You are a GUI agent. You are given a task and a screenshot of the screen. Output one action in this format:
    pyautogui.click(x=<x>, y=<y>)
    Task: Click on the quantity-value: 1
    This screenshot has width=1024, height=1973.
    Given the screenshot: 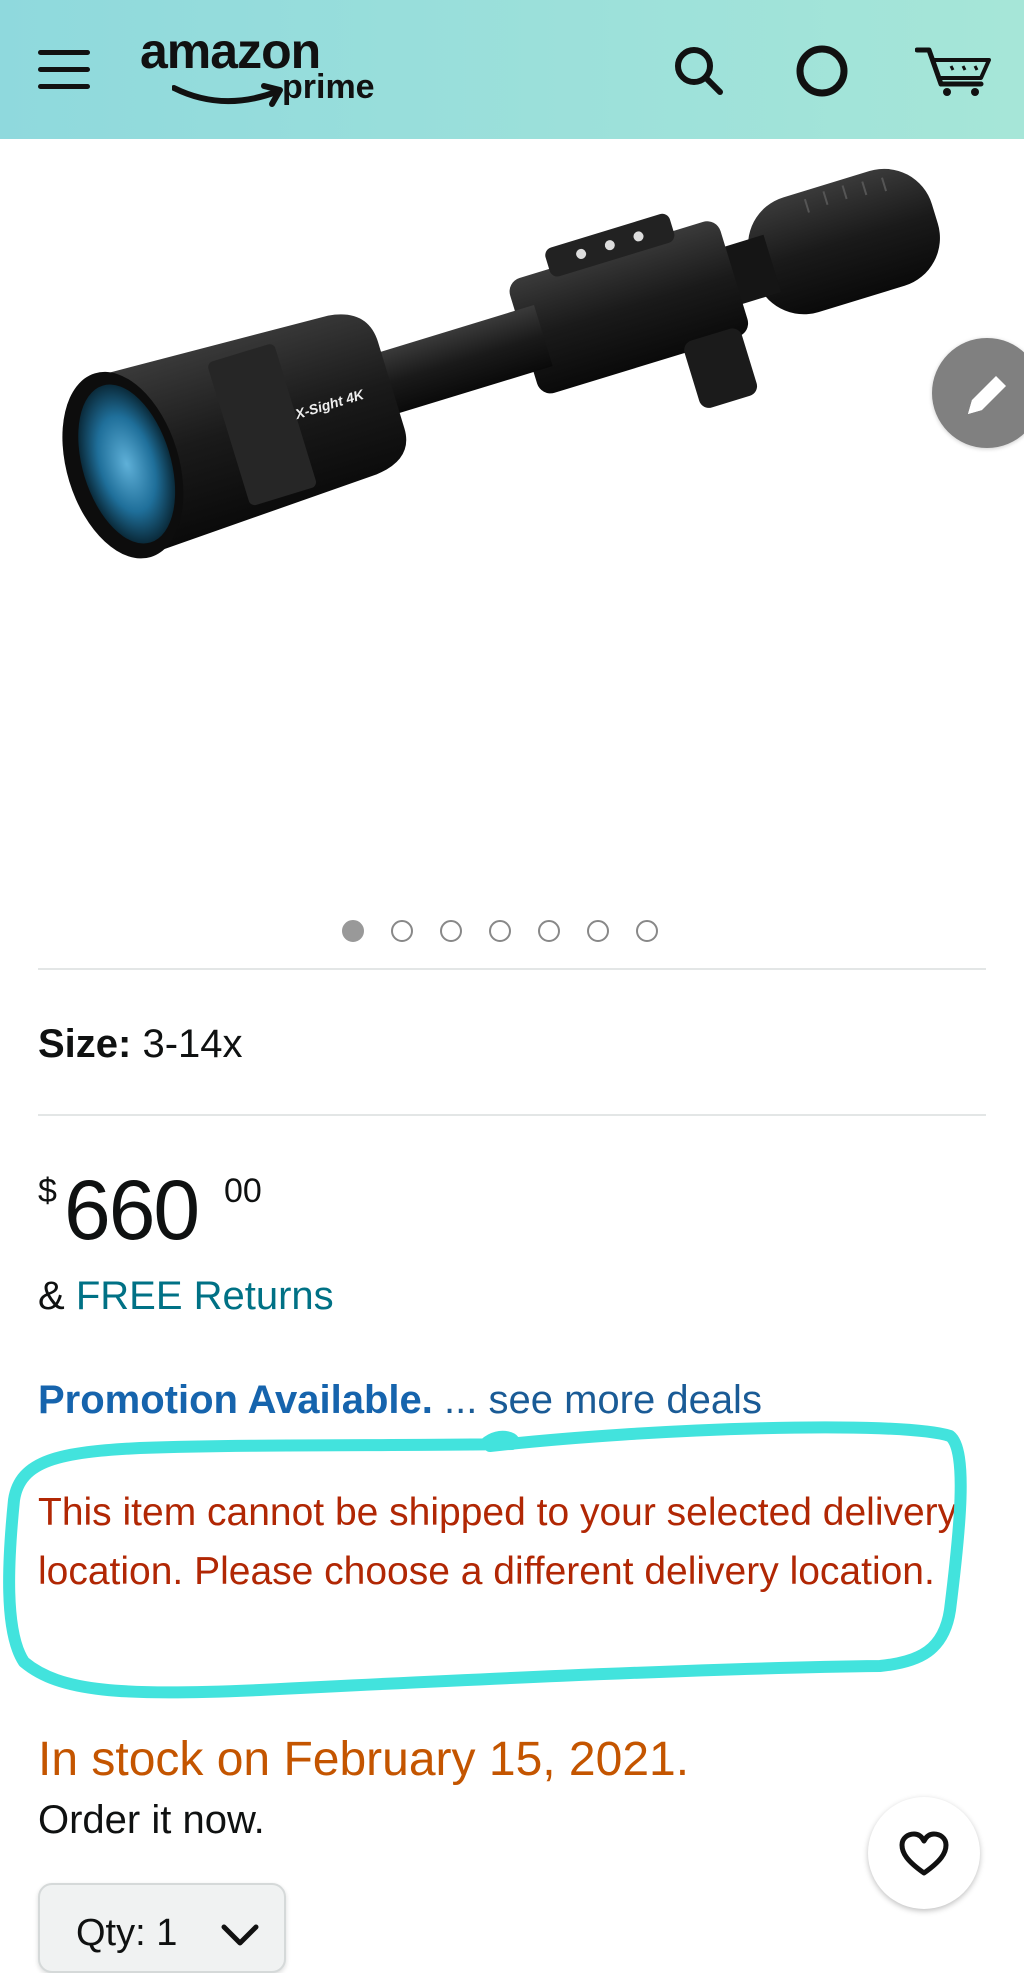 What is the action you would take?
    pyautogui.click(x=167, y=1933)
    